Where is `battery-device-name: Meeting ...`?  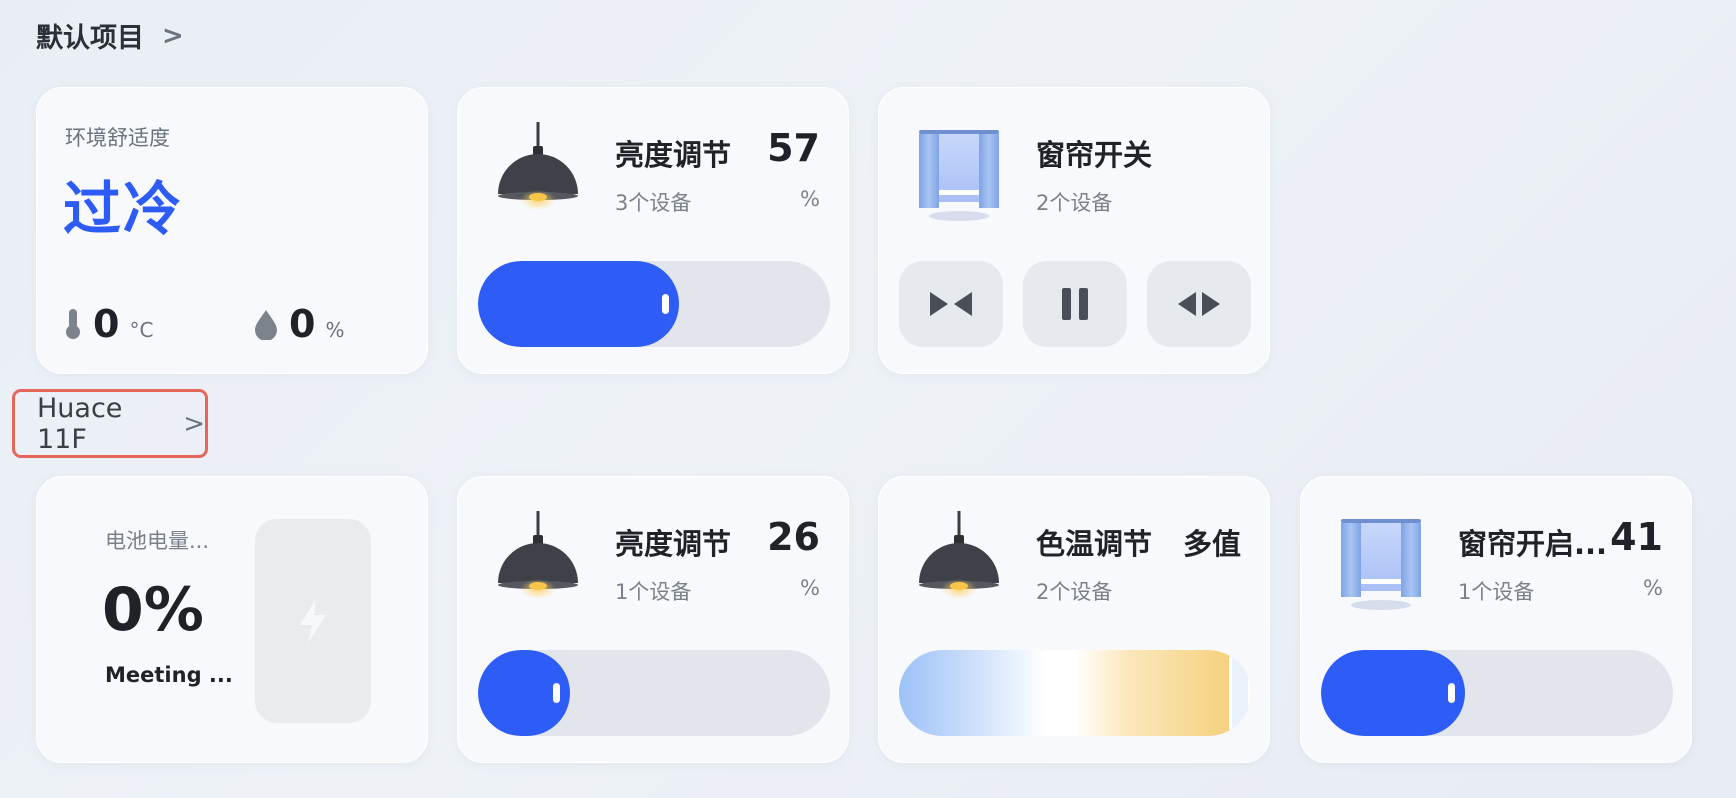
battery-device-name: Meeting ... is located at coordinates (169, 675).